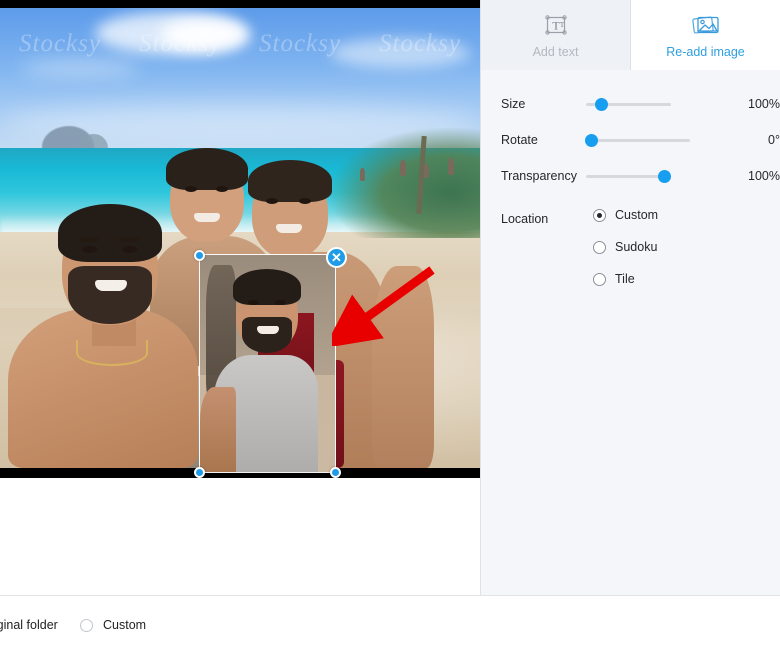  What do you see at coordinates (555, 52) in the screenshot?
I see `tab-add-text-label: Add text` at bounding box center [555, 52].